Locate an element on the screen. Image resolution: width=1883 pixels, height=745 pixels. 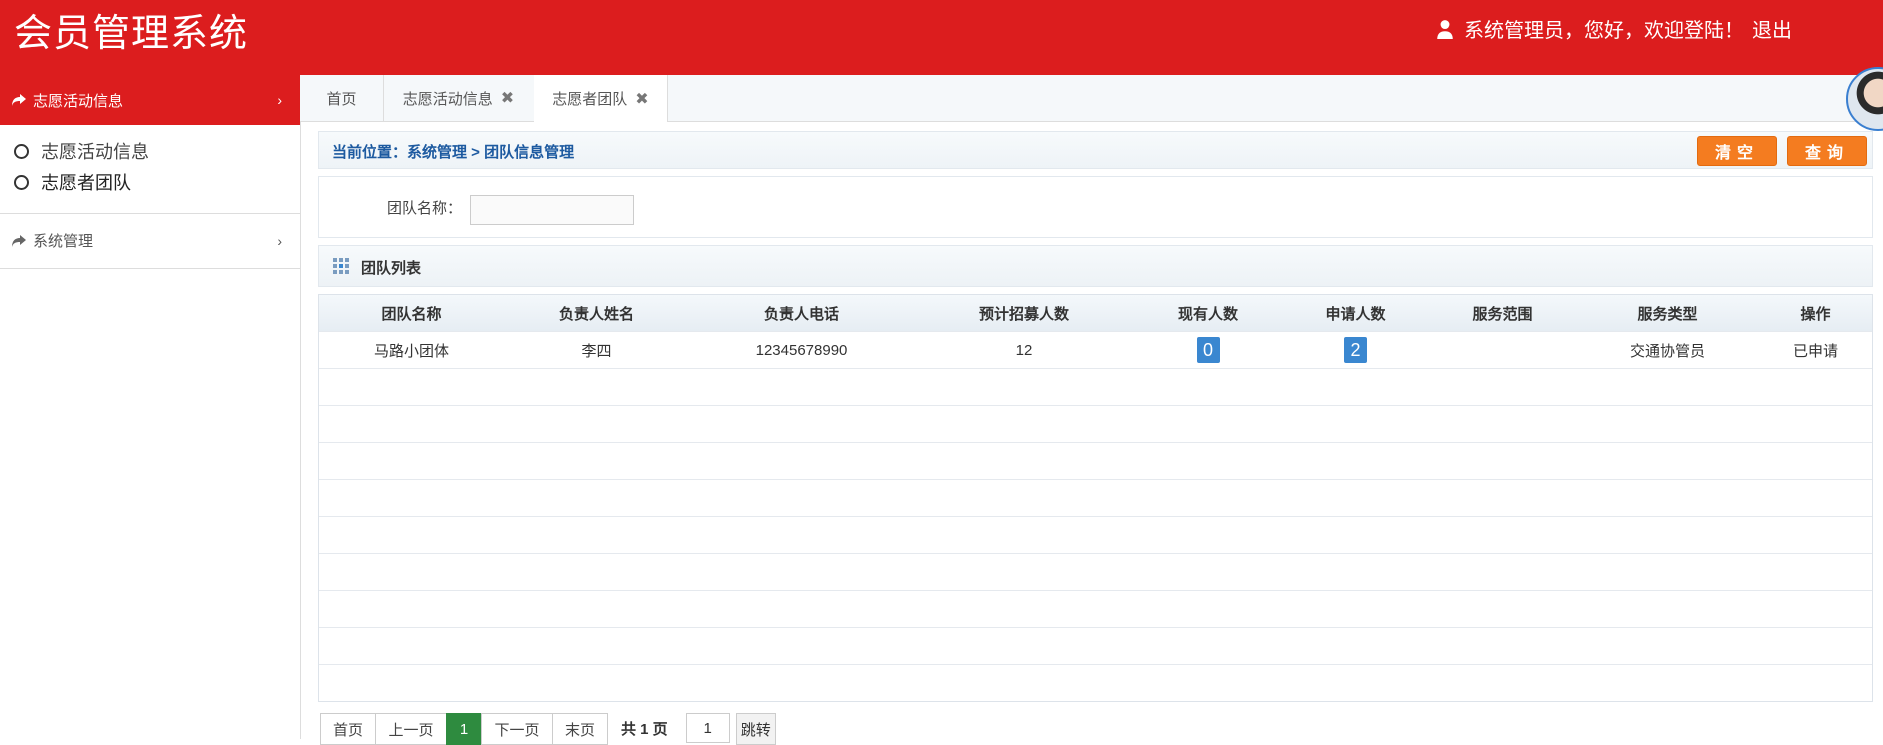
tab-activity: 志愿活动信息 ✖ is located at coordinates (459, 98).